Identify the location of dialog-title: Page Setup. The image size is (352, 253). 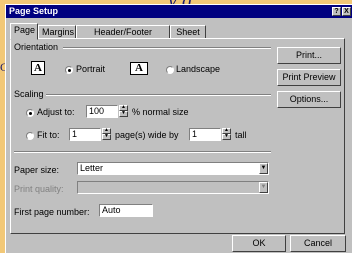
(34, 11).